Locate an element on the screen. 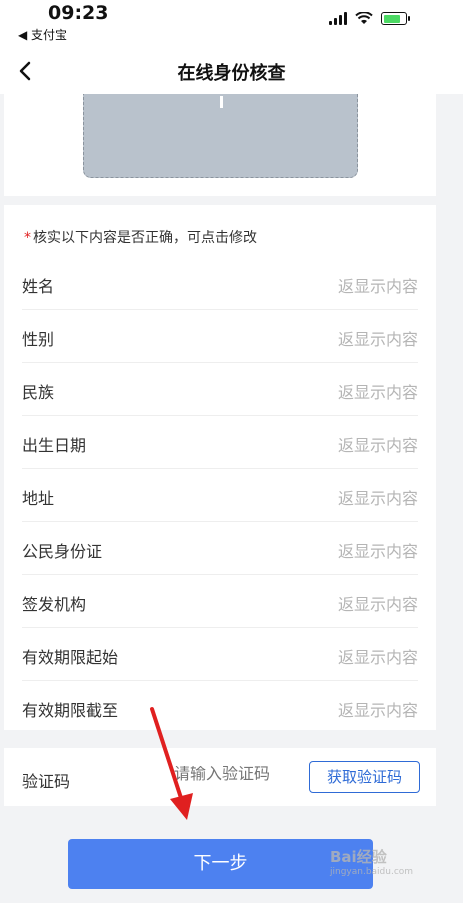 This screenshot has width=463, height=903. field-row-name: 姓名 返显示内容 is located at coordinates (220, 283).